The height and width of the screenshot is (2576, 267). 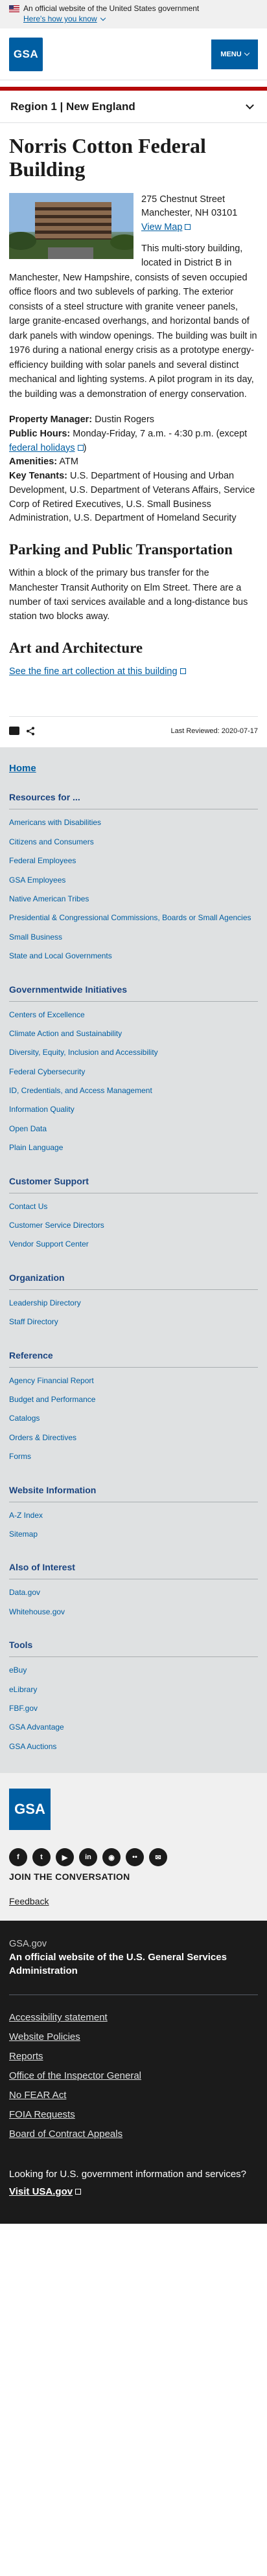 I want to click on footer-group-title: Organization, so click(x=133, y=1281).